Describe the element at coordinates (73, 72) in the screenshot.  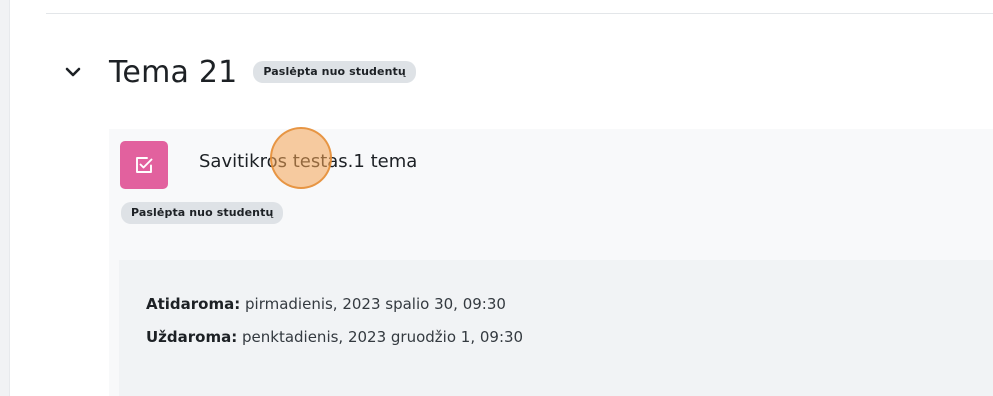
I see `chevron-down-icon` at that location.